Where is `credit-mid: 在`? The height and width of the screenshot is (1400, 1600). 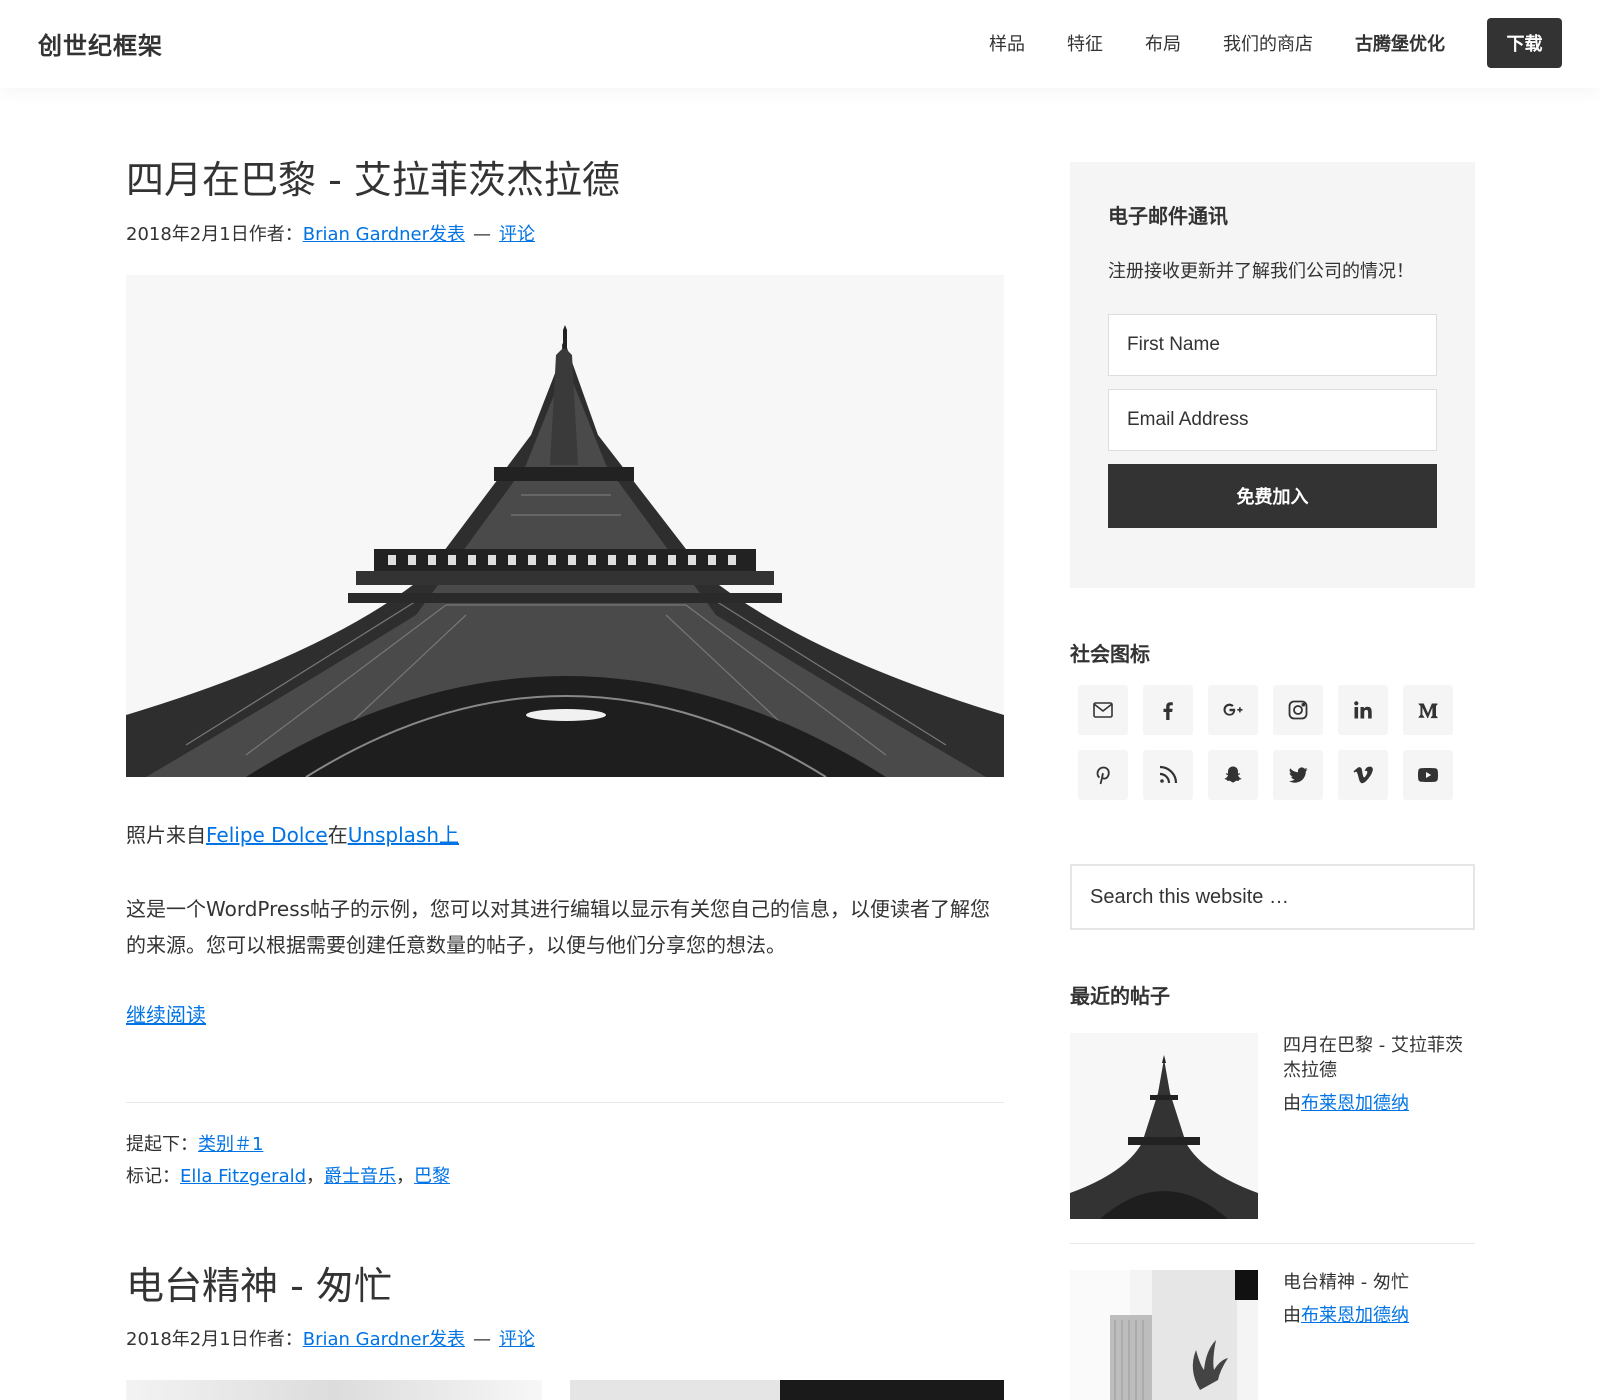 credit-mid: 在 is located at coordinates (337, 834).